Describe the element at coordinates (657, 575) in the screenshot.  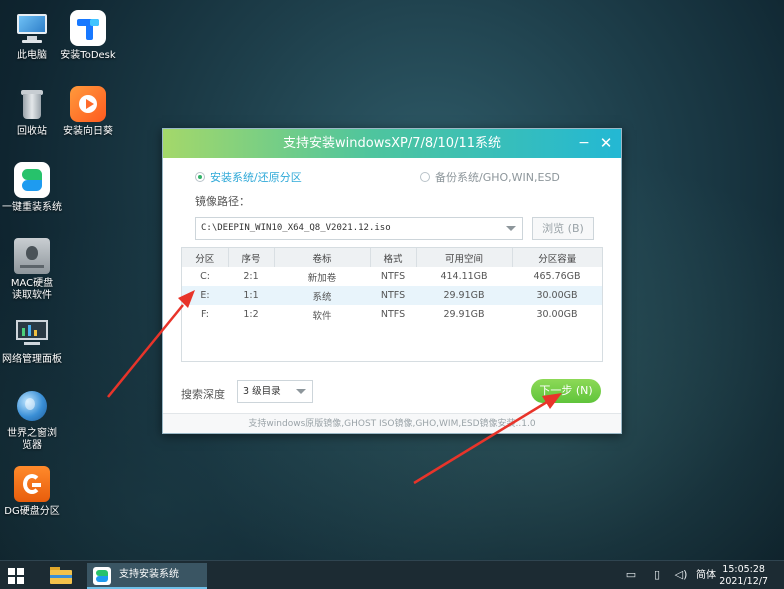
I see `usb-tray-icon: ▯` at that location.